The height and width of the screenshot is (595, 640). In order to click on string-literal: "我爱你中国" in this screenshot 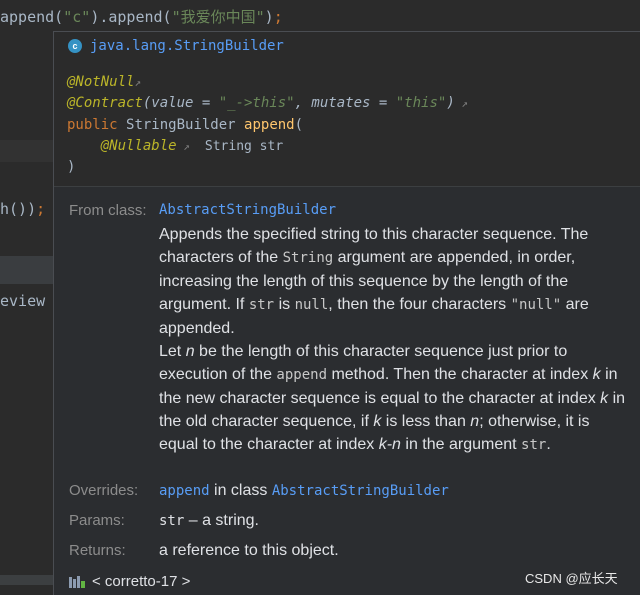, I will do `click(218, 17)`.